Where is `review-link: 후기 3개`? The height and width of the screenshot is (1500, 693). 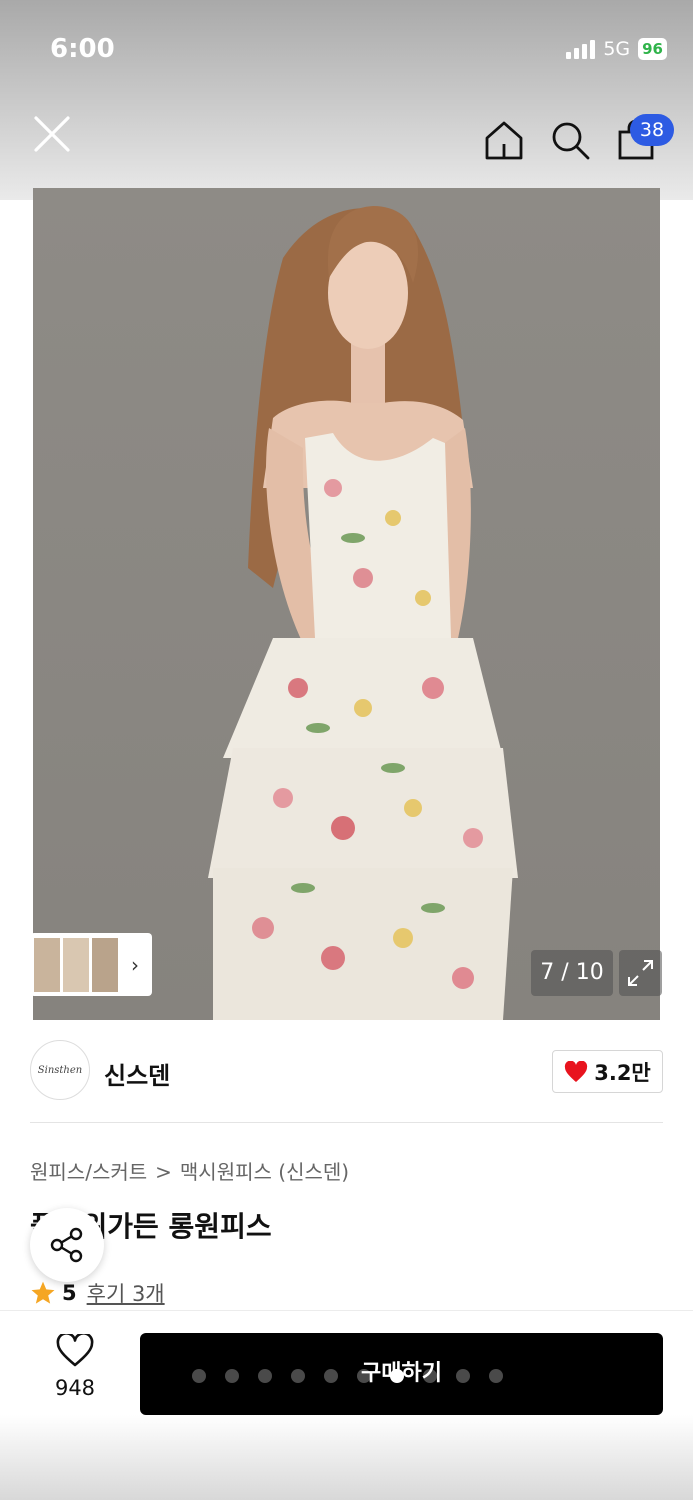 review-link: 후기 3개 is located at coordinates (126, 1293).